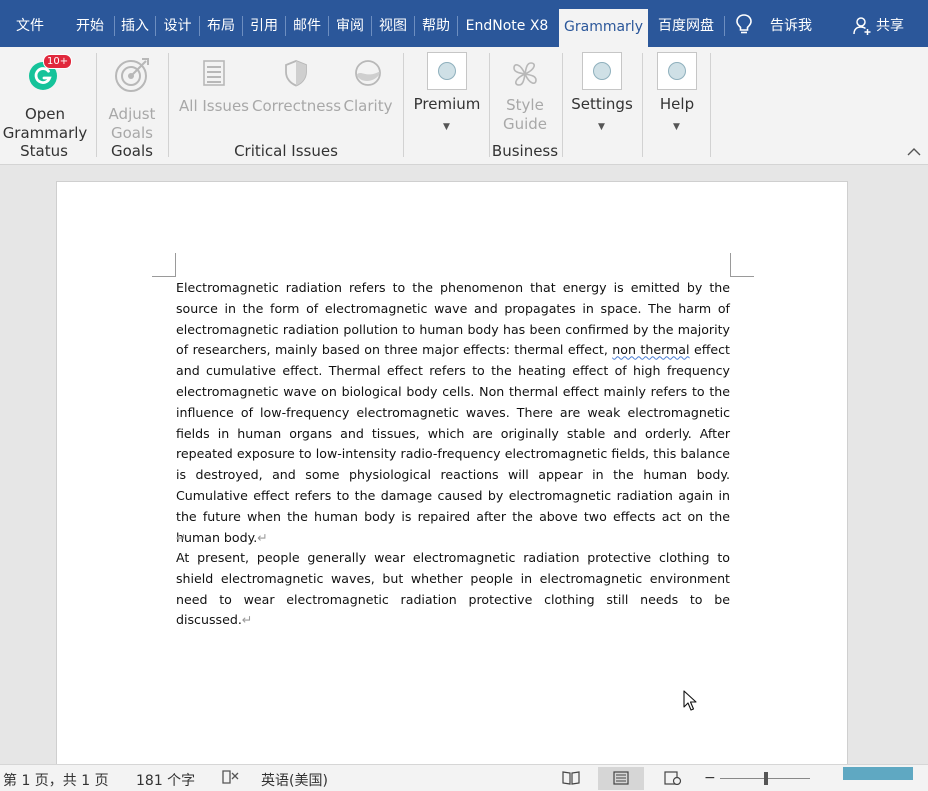 This screenshot has height=791, width=928. What do you see at coordinates (58, 61) in the screenshot?
I see `notification-badge: 10+` at bounding box center [58, 61].